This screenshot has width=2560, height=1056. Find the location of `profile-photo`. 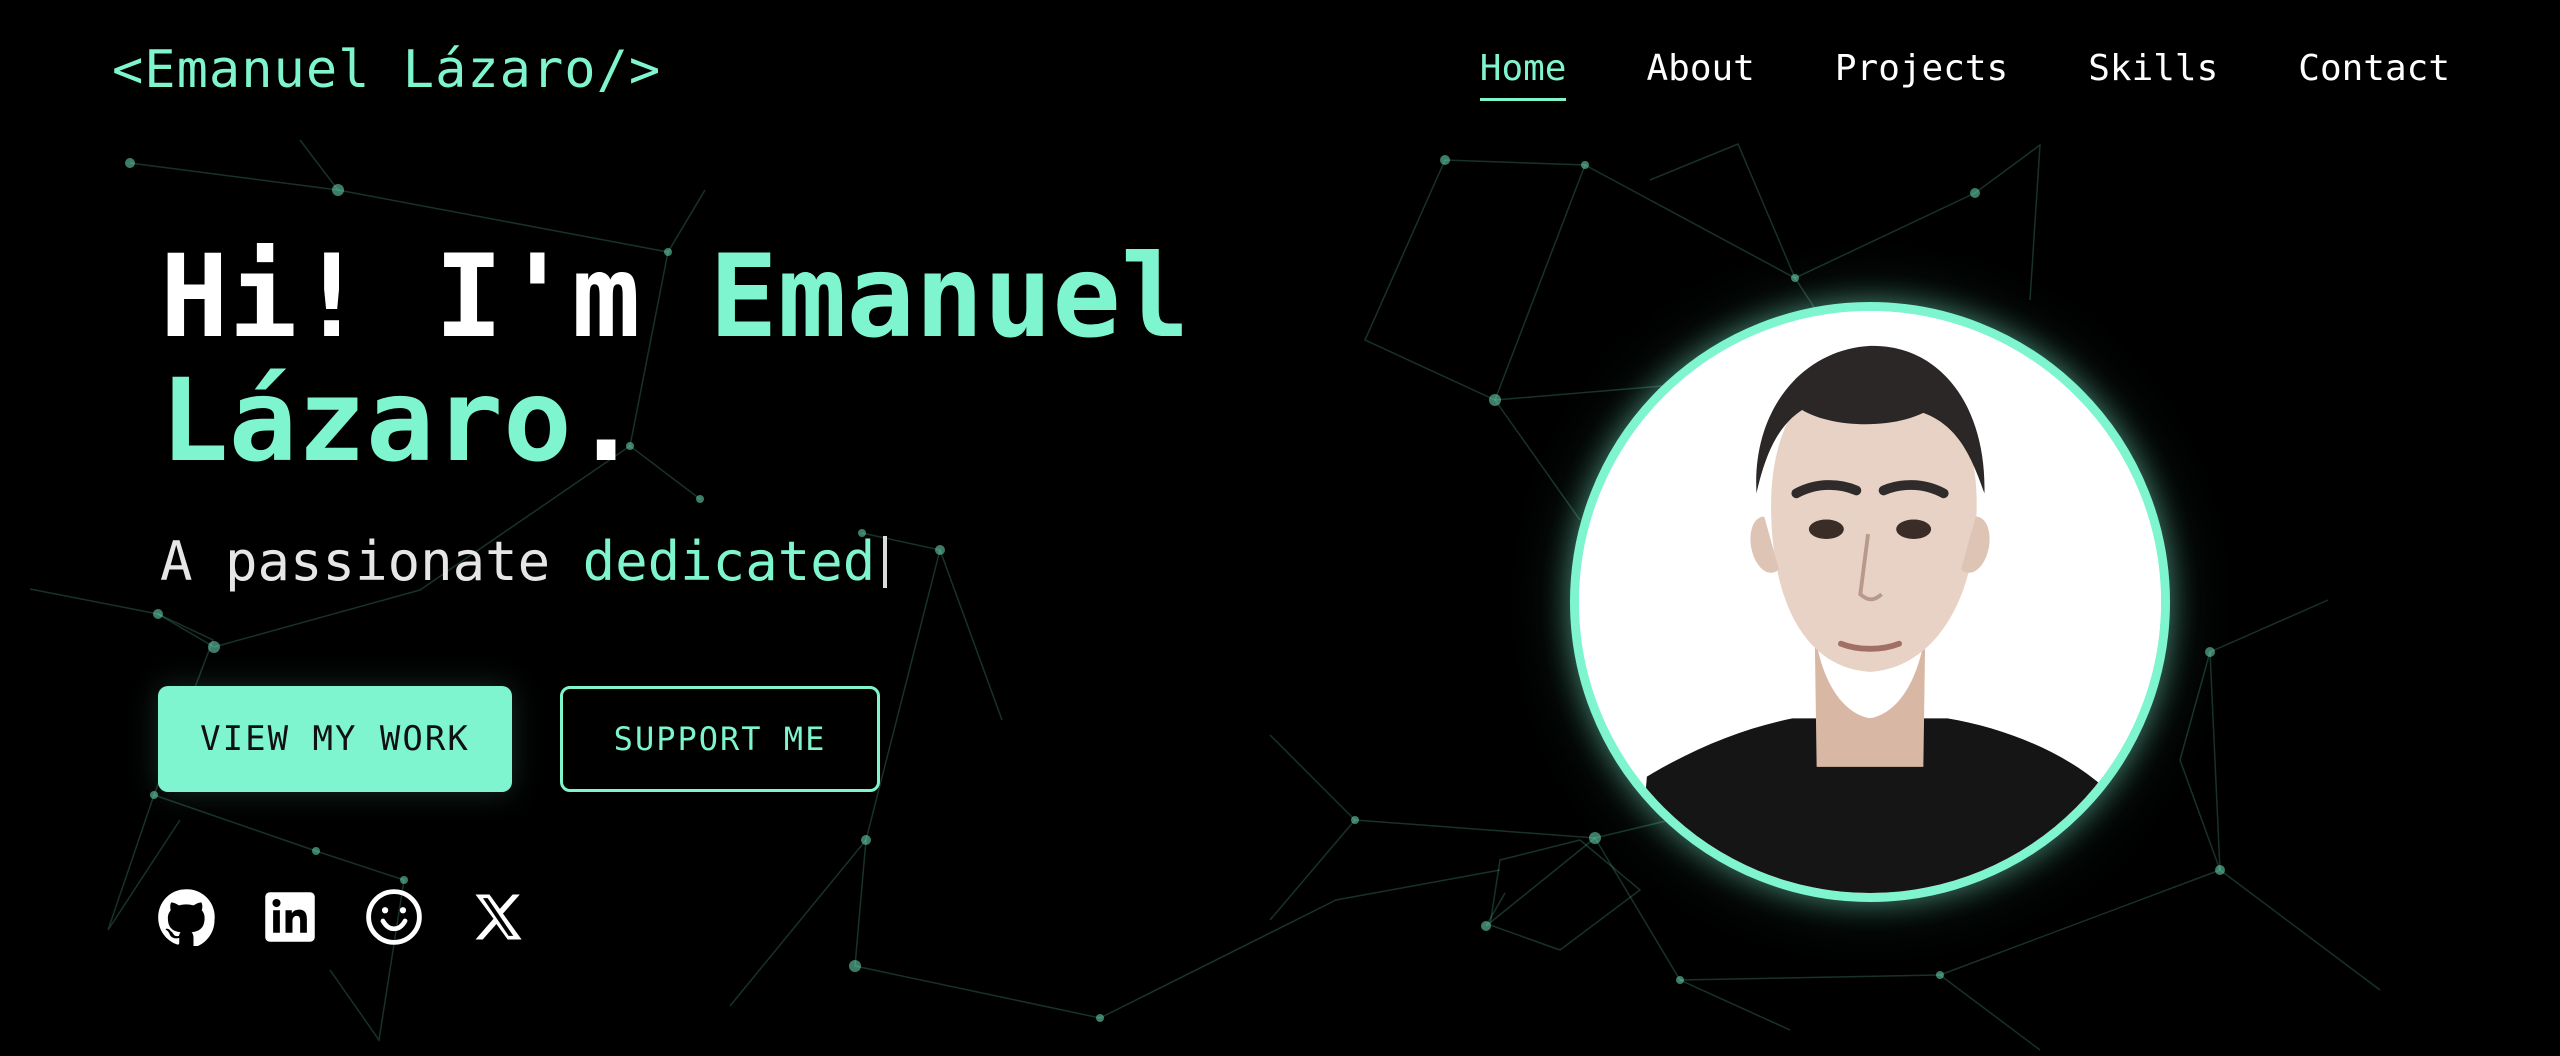

profile-photo is located at coordinates (1870, 602).